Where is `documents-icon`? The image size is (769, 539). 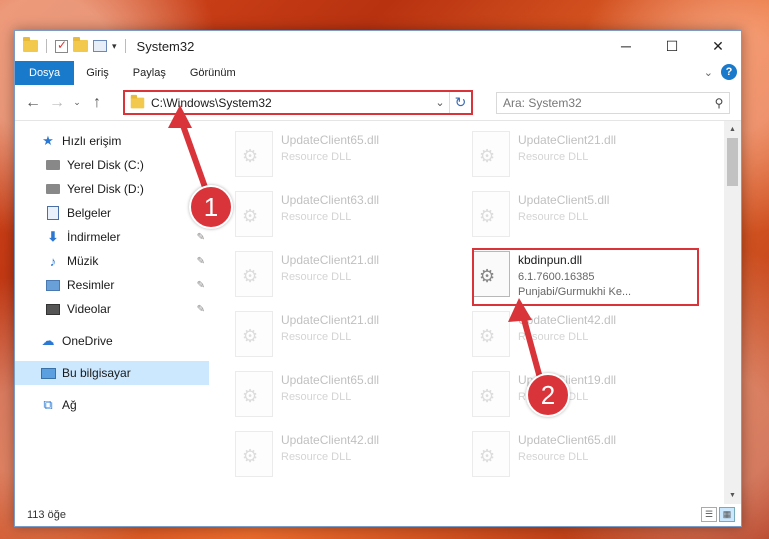 documents-icon is located at coordinates (53, 213).